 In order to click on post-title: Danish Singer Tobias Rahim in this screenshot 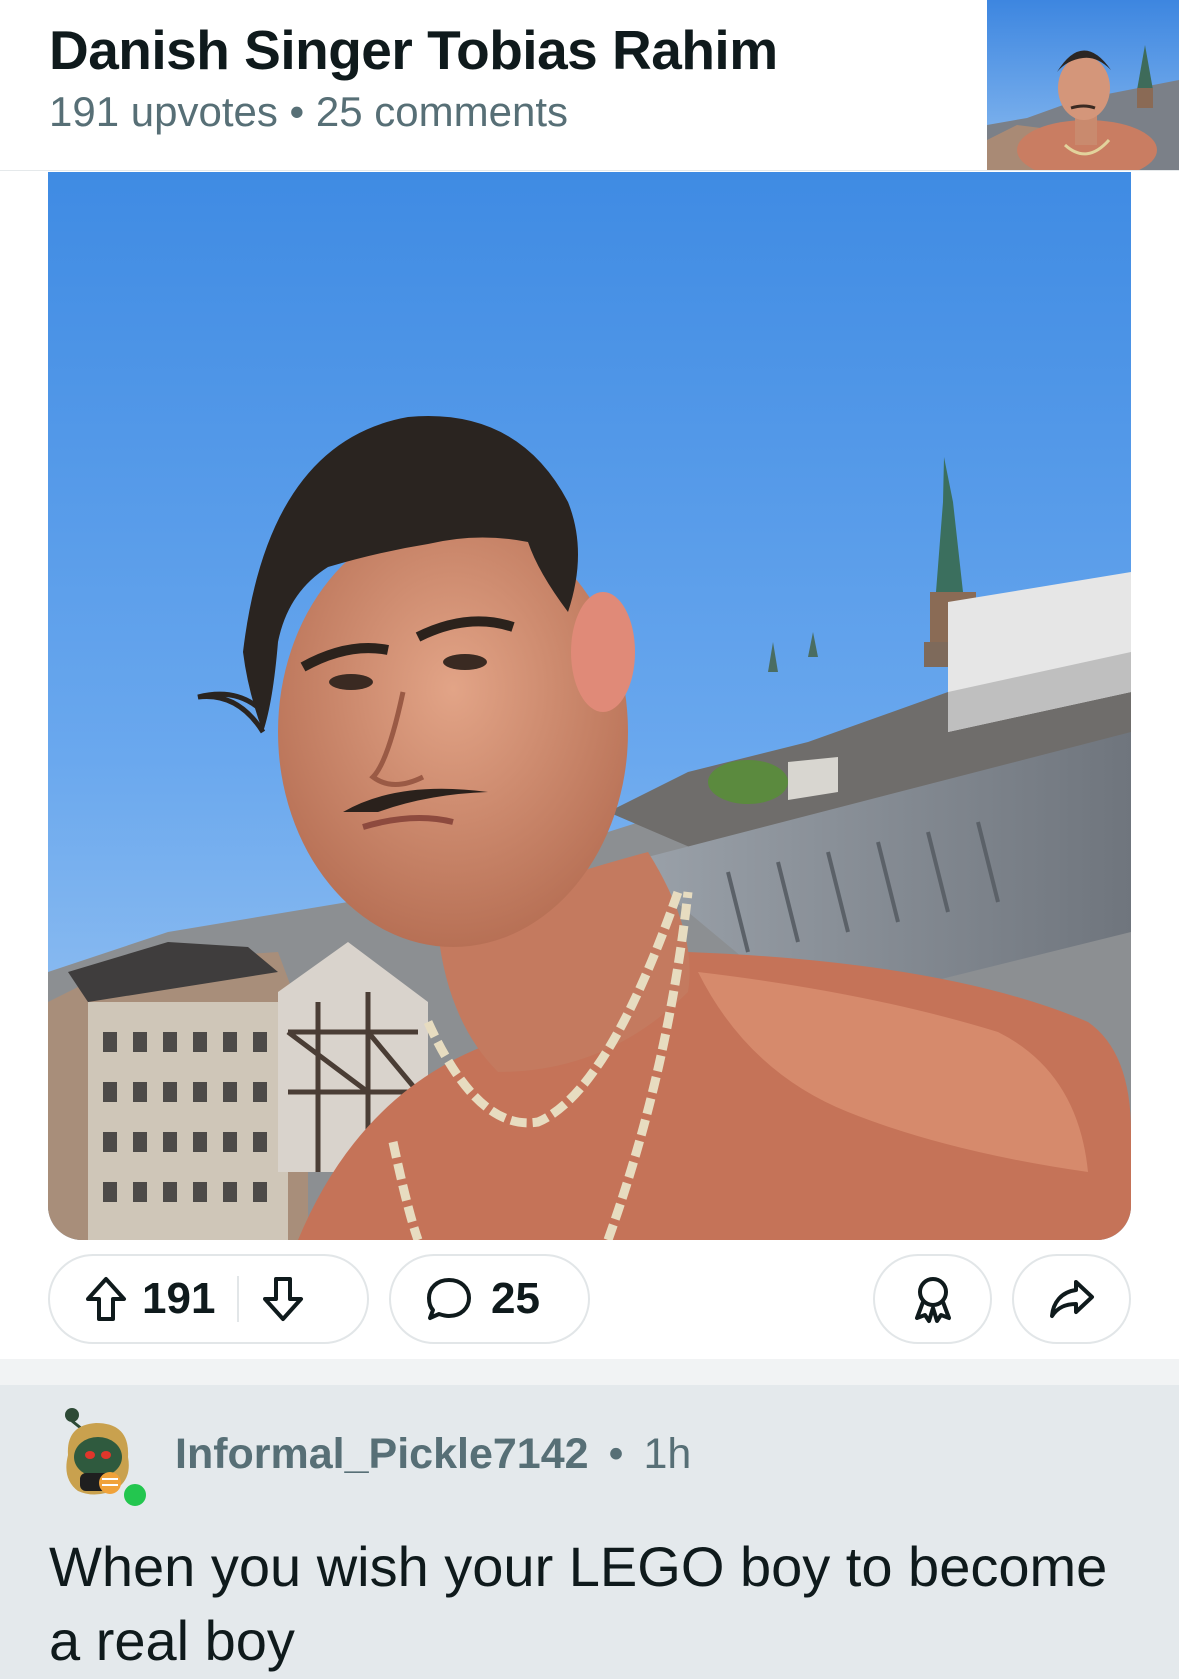, I will do `click(413, 50)`.